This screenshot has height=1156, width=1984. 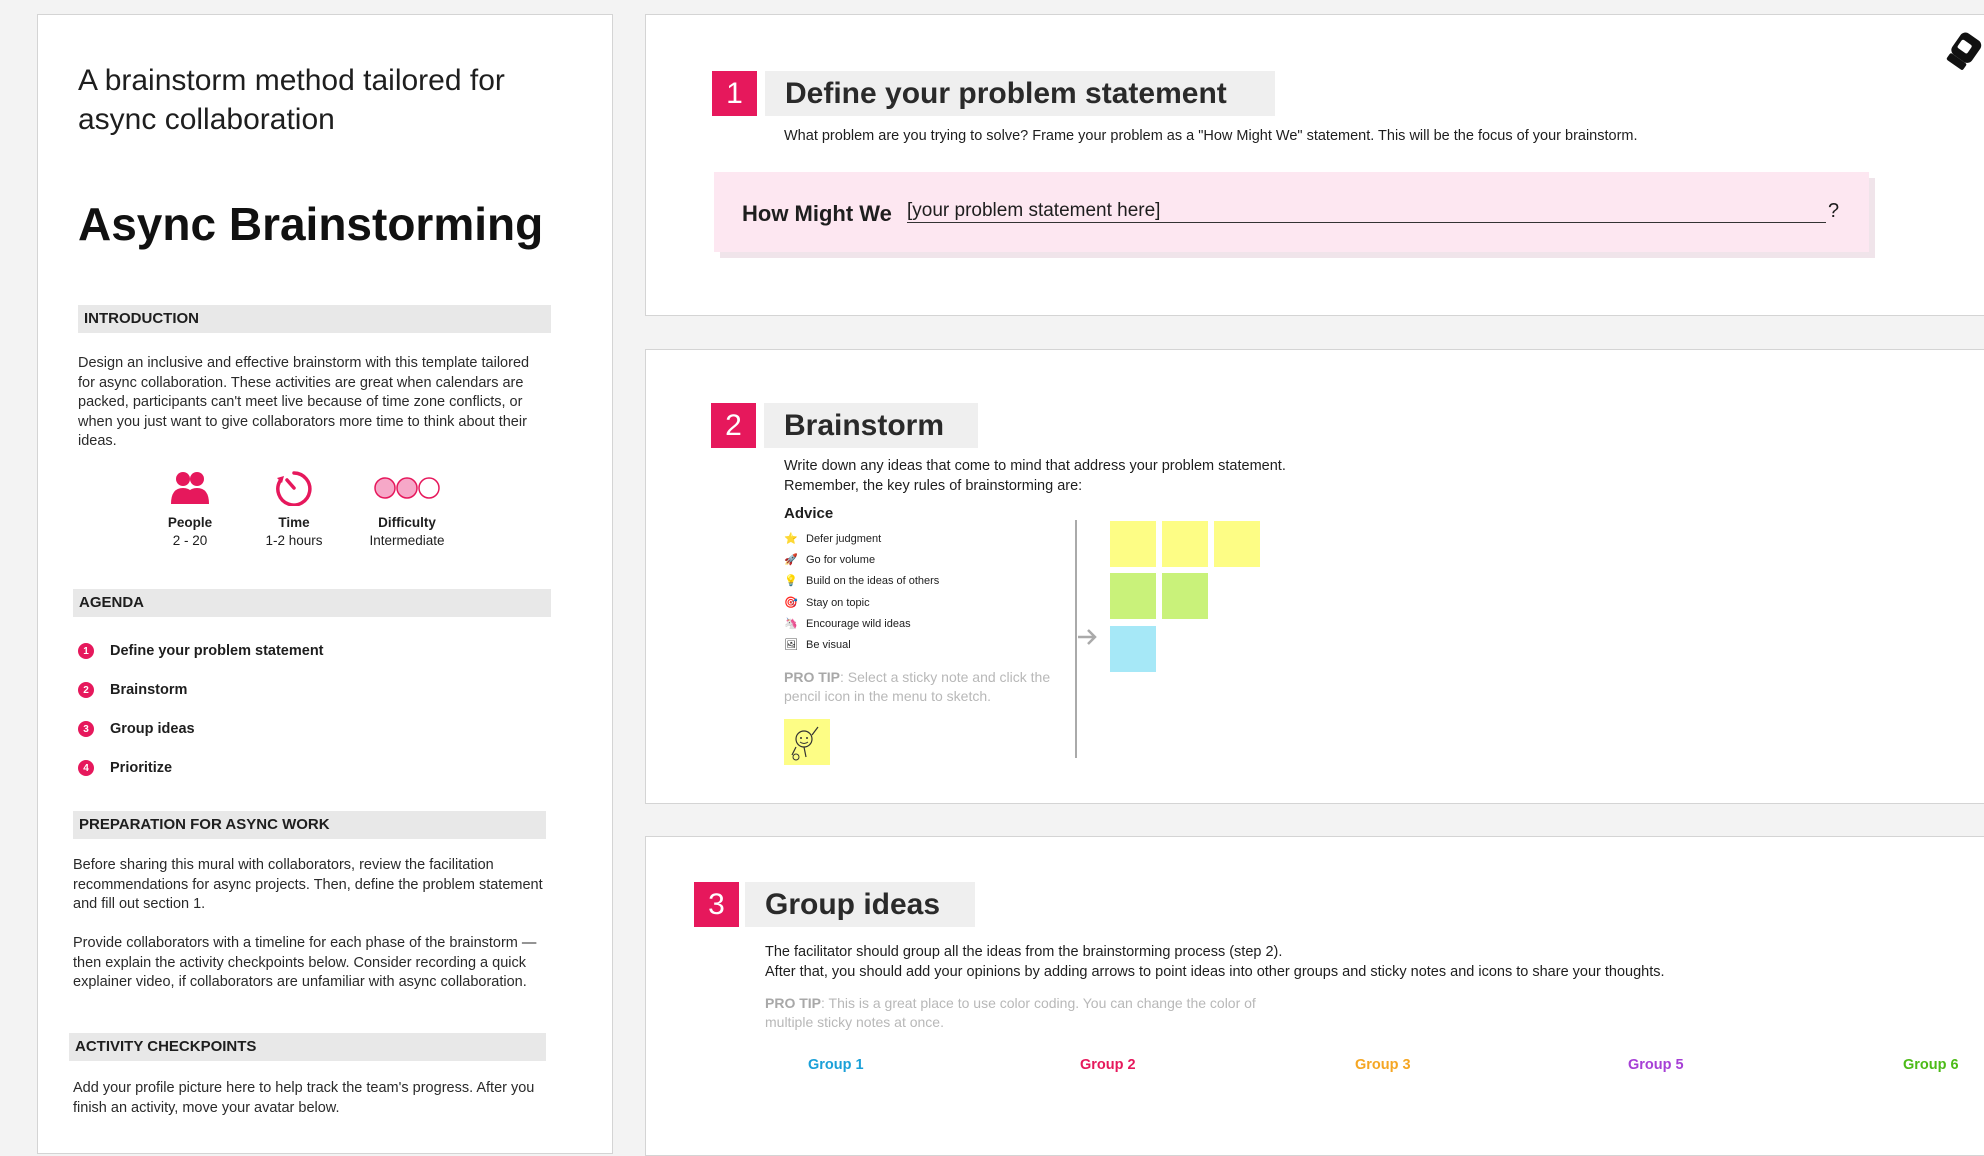 I want to click on advice-item: ⭐ Defer judgment, so click(x=833, y=539).